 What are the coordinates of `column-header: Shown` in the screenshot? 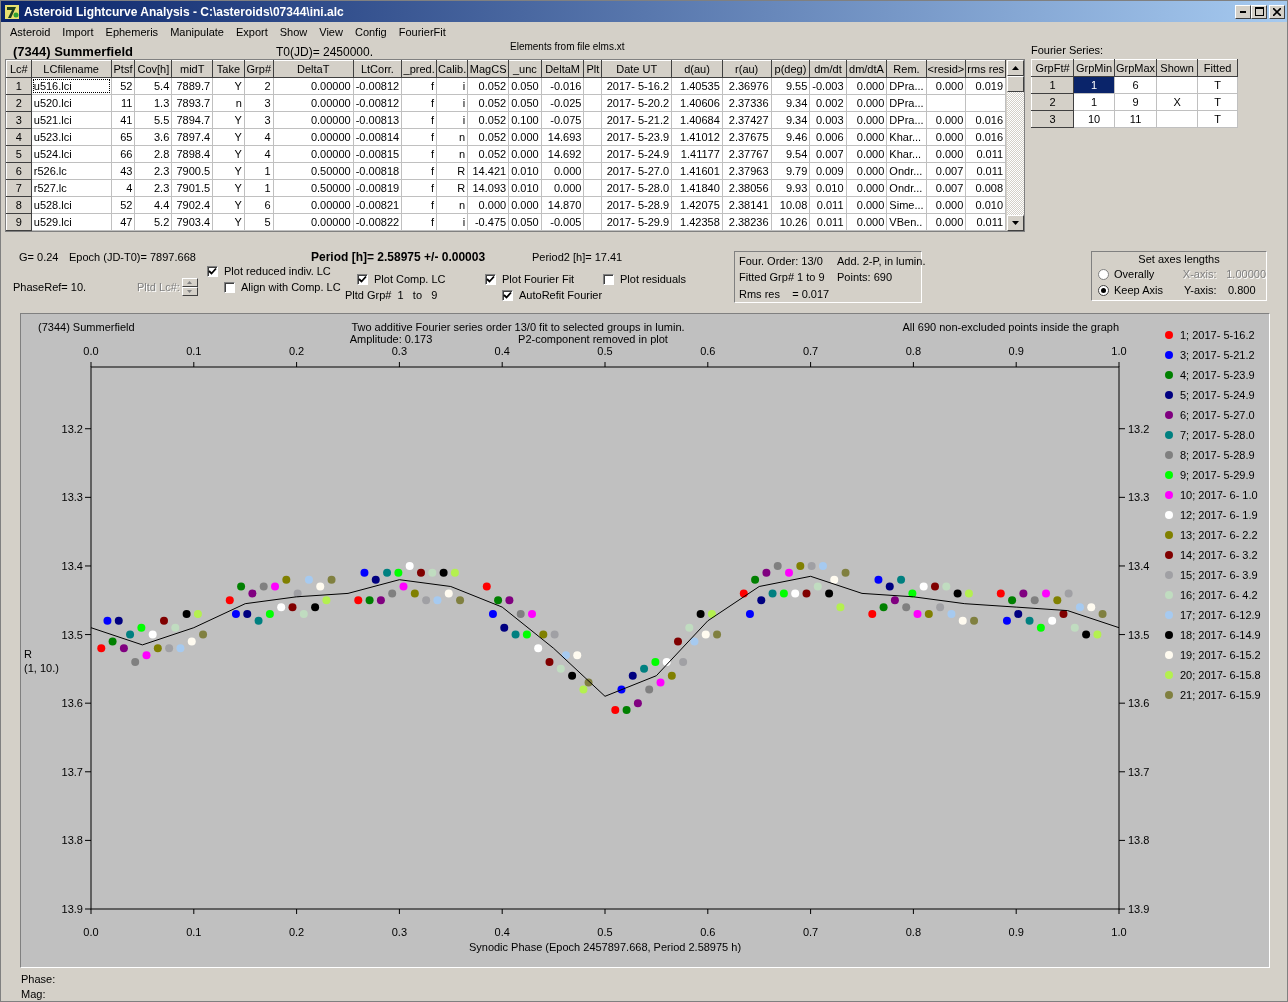 It's located at (1177, 68).